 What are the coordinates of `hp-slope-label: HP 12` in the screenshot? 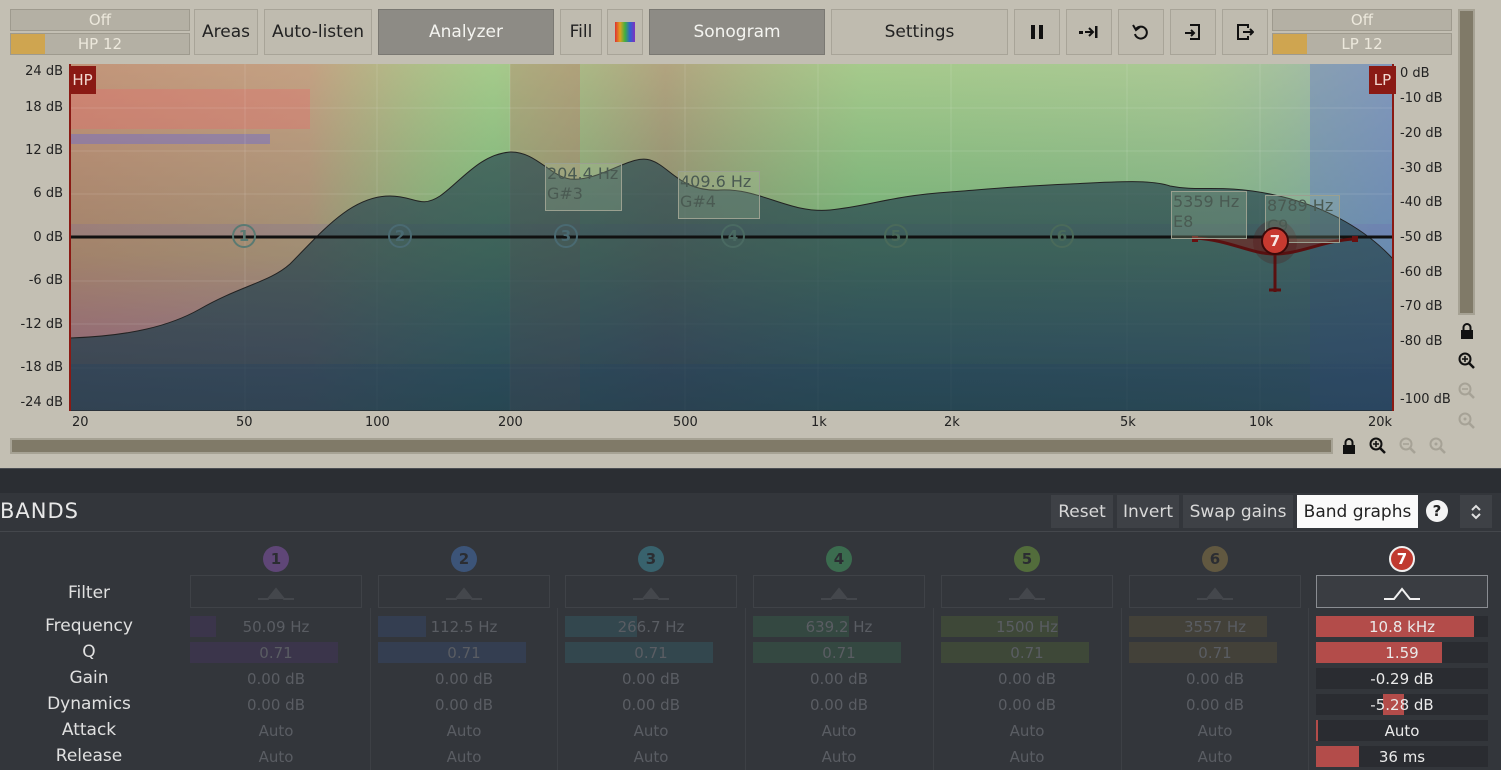 It's located at (100, 44).